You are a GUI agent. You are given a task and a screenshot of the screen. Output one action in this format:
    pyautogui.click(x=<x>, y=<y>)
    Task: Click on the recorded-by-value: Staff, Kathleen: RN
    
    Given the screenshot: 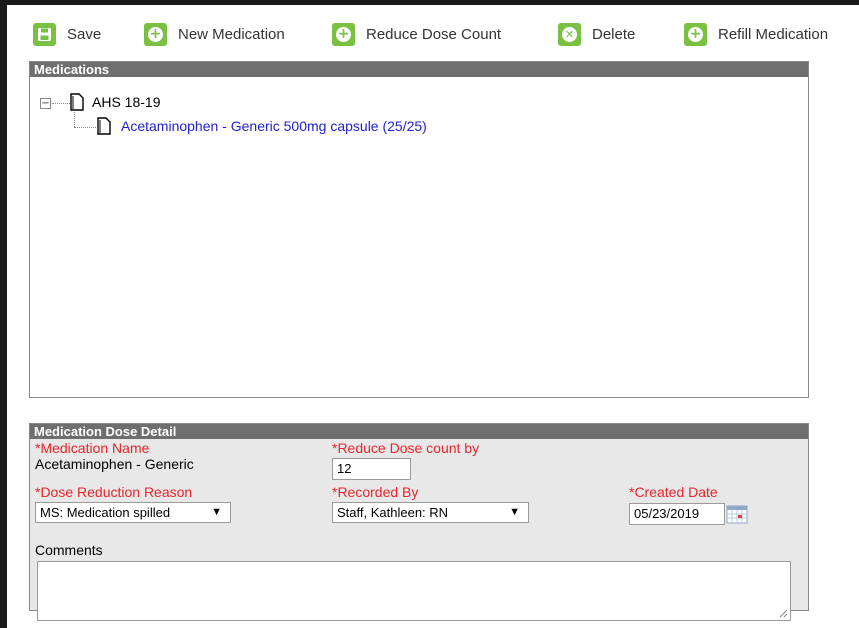 What is the action you would take?
    pyautogui.click(x=393, y=512)
    